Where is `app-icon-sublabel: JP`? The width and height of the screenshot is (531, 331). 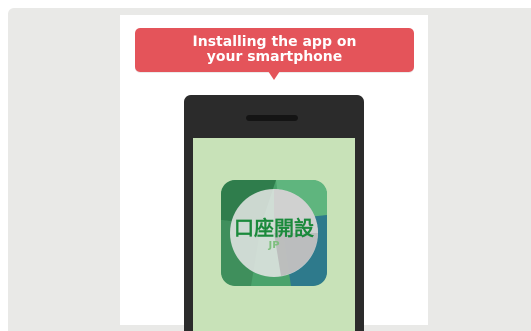 app-icon-sublabel: JP is located at coordinates (274, 245).